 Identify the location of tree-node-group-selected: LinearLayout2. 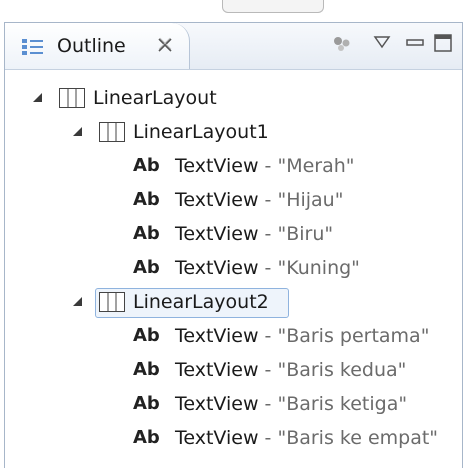
(225, 302).